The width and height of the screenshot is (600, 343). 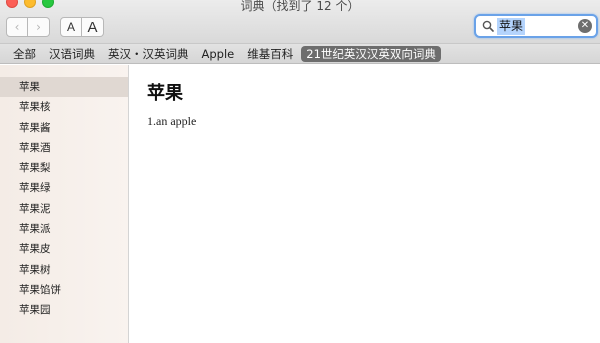 What do you see at coordinates (64, 290) in the screenshot?
I see `sidebar-result-item: 苹果馅饼` at bounding box center [64, 290].